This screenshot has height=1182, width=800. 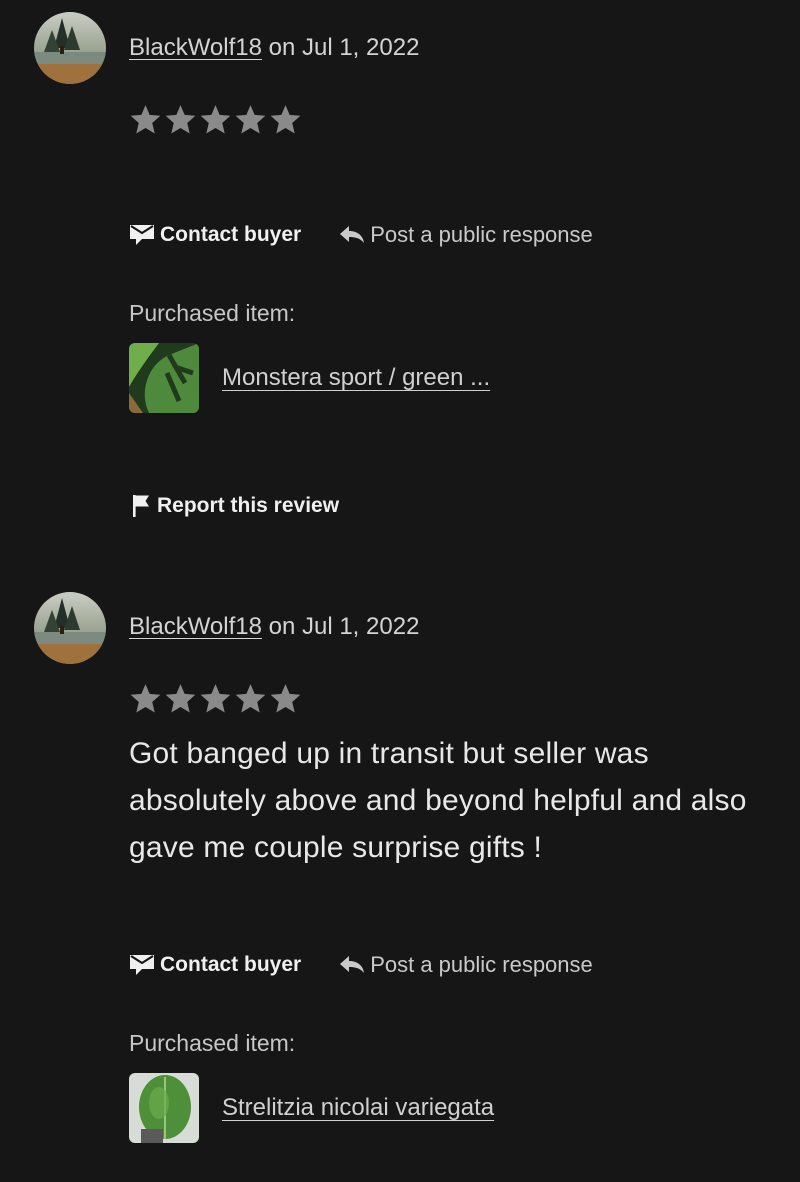 I want to click on report-review-label: Report this review, so click(x=248, y=505).